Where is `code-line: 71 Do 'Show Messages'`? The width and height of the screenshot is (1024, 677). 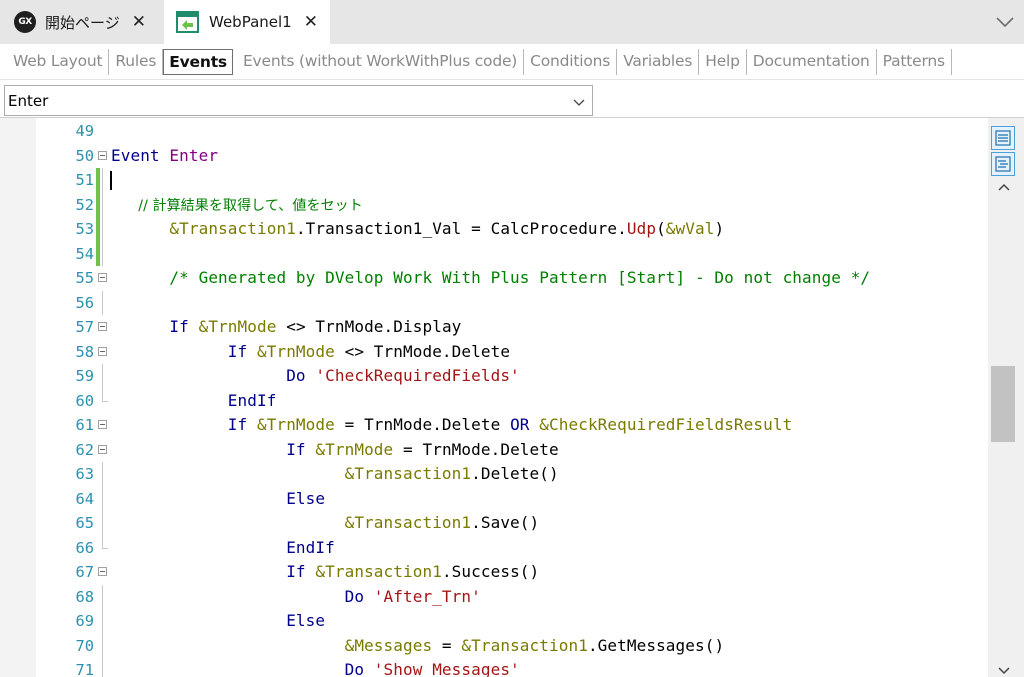
code-line: 71 Do 'Show Messages' is located at coordinates (512, 667).